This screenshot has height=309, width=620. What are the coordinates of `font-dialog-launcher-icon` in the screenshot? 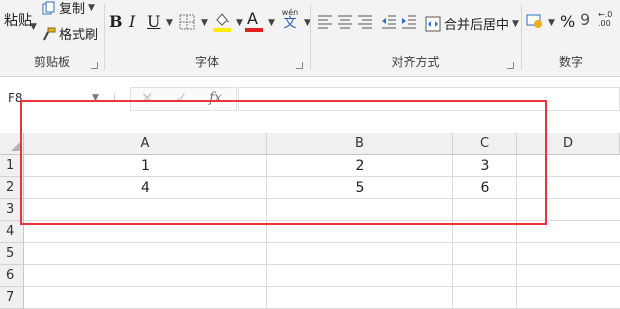 It's located at (299, 65).